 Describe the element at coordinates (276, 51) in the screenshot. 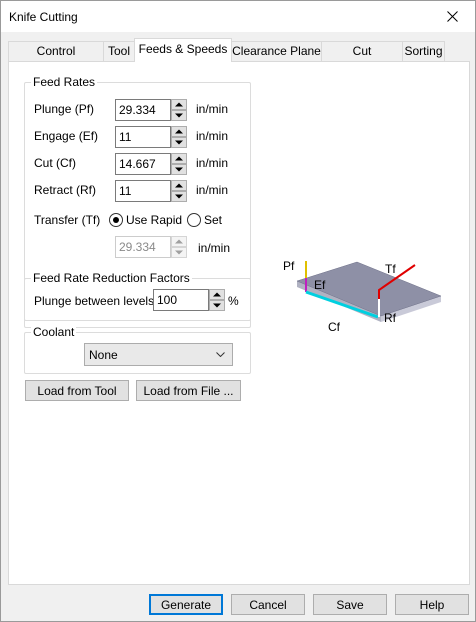

I see `tab-clearance-plane: Clearance Plane` at that location.